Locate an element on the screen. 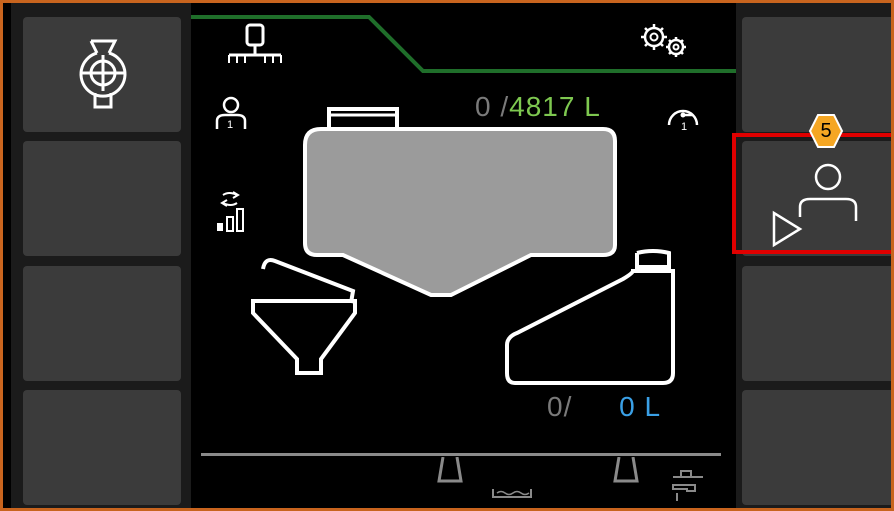  signal-strength-icon is located at coordinates (233, 211).